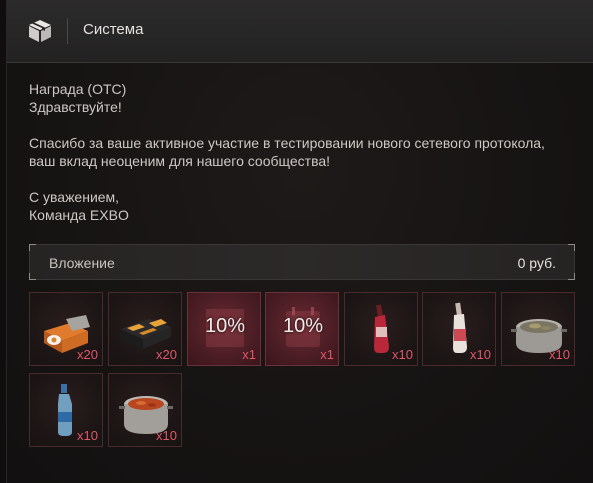 The width and height of the screenshot is (593, 483). What do you see at coordinates (40, 31) in the screenshot?
I see `package-icon` at bounding box center [40, 31].